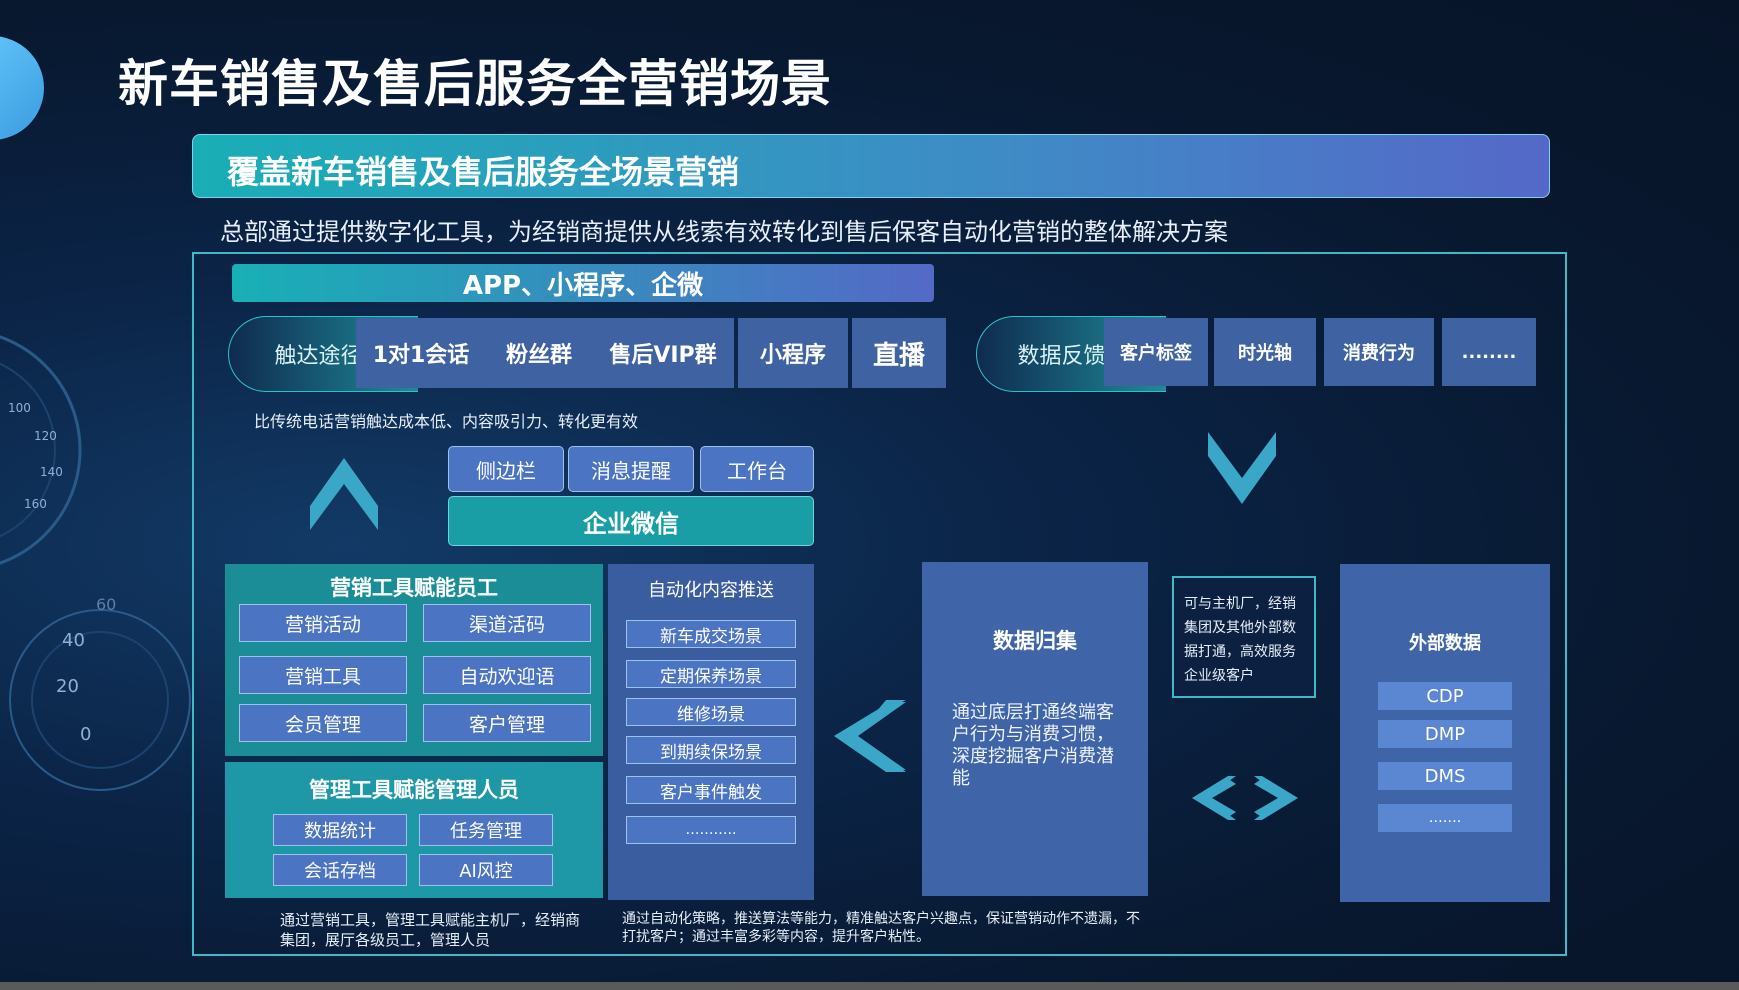 Image resolution: width=1739 pixels, height=990 pixels. What do you see at coordinates (793, 353) in the screenshot?
I see `channel-mini-program: 小程序` at bounding box center [793, 353].